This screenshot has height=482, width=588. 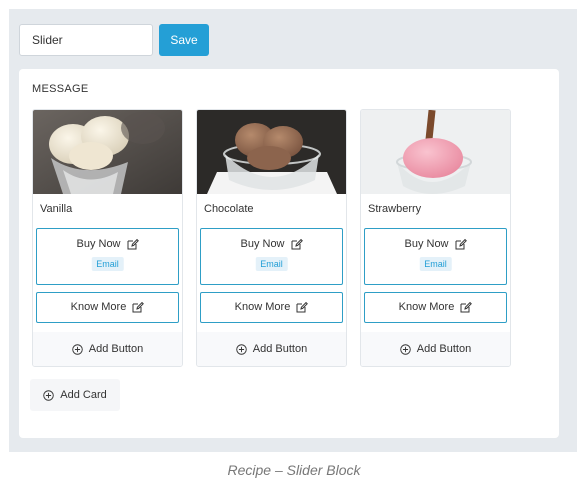 I want to click on panel-heading: MESSAGE, so click(x=60, y=89).